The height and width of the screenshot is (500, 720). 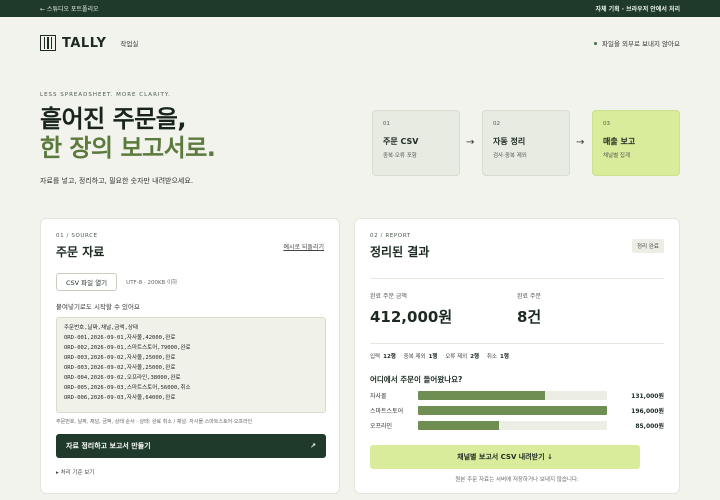 What do you see at coordinates (617, 156) in the screenshot?
I see `step-subtitle: 채널별 집계` at bounding box center [617, 156].